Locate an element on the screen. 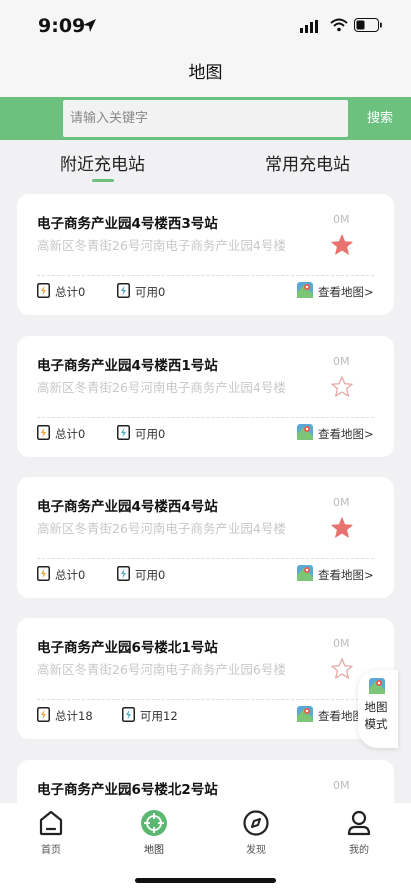  station-name: 电子商务产业园4号楼西4号站 is located at coordinates (127, 507).